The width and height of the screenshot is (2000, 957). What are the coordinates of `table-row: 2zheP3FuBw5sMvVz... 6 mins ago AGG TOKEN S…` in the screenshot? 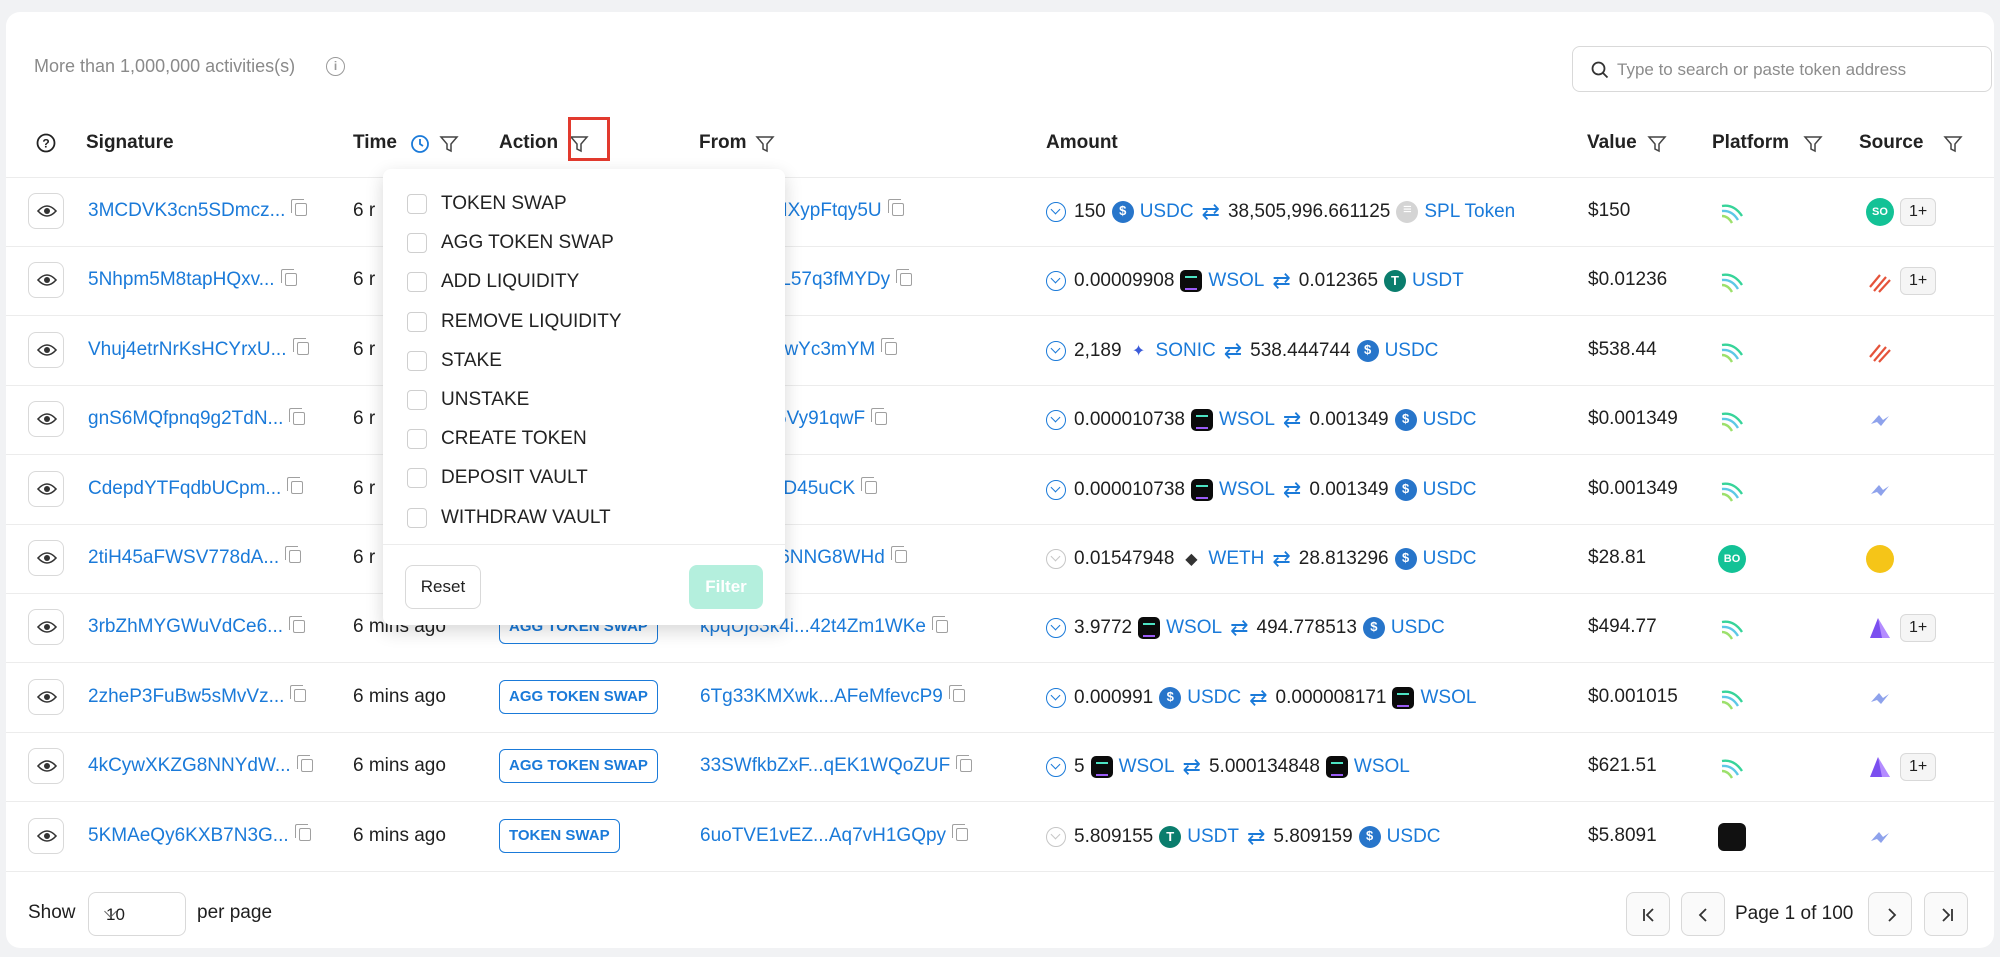 It's located at (1000, 698).